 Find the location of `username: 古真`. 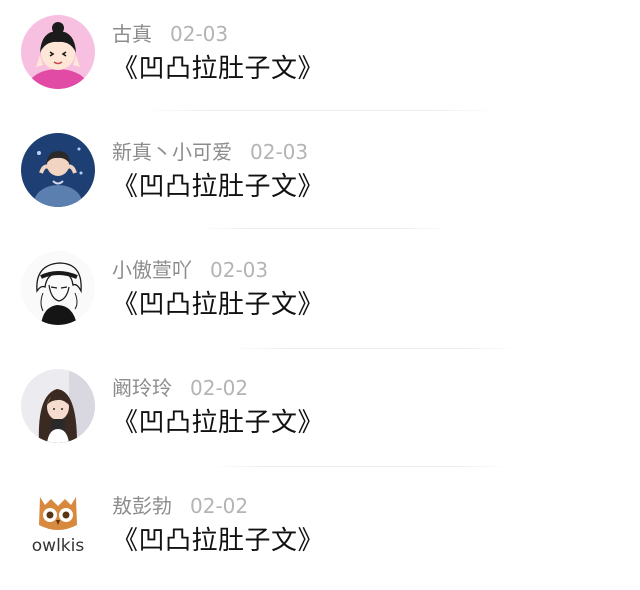

username: 古真 is located at coordinates (132, 34).